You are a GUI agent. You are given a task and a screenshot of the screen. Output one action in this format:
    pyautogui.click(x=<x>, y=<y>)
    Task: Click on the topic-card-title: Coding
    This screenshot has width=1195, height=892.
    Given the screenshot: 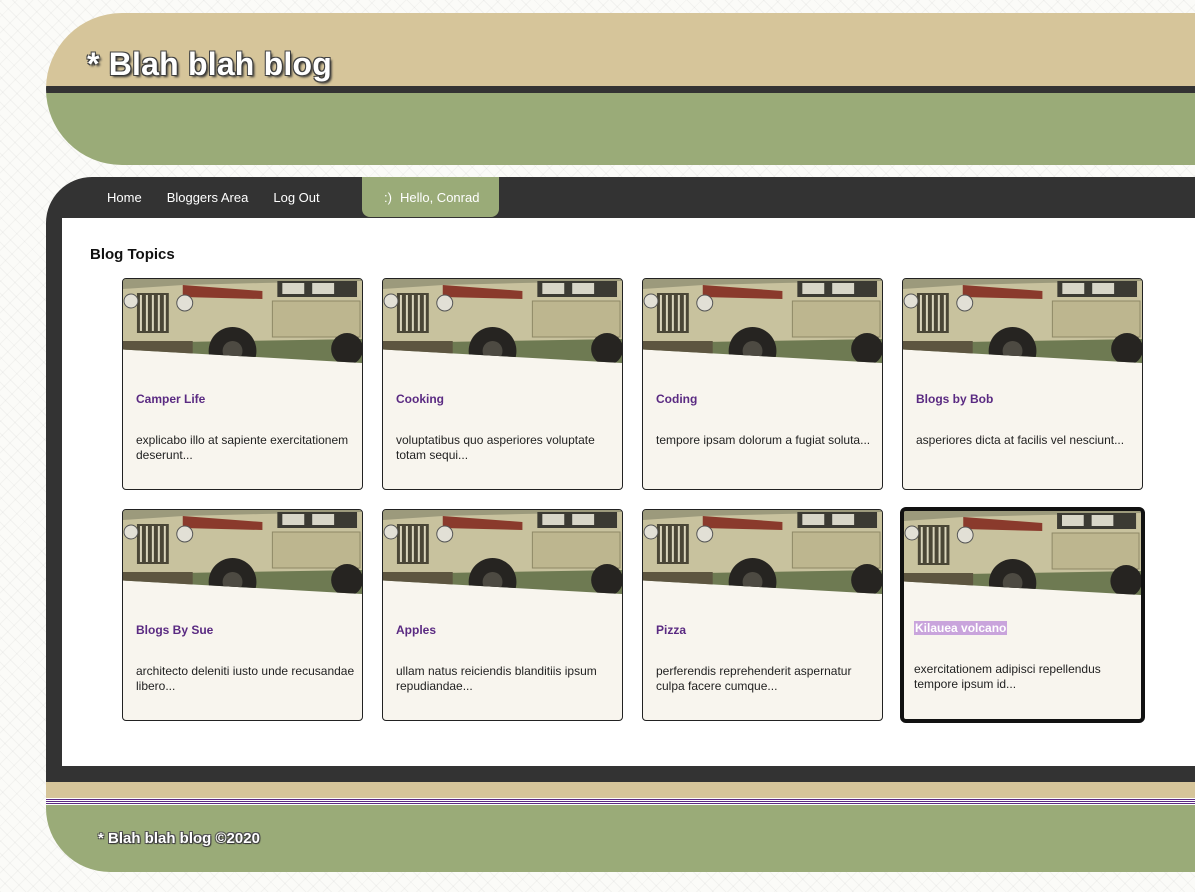 What is the action you would take?
    pyautogui.click(x=676, y=399)
    